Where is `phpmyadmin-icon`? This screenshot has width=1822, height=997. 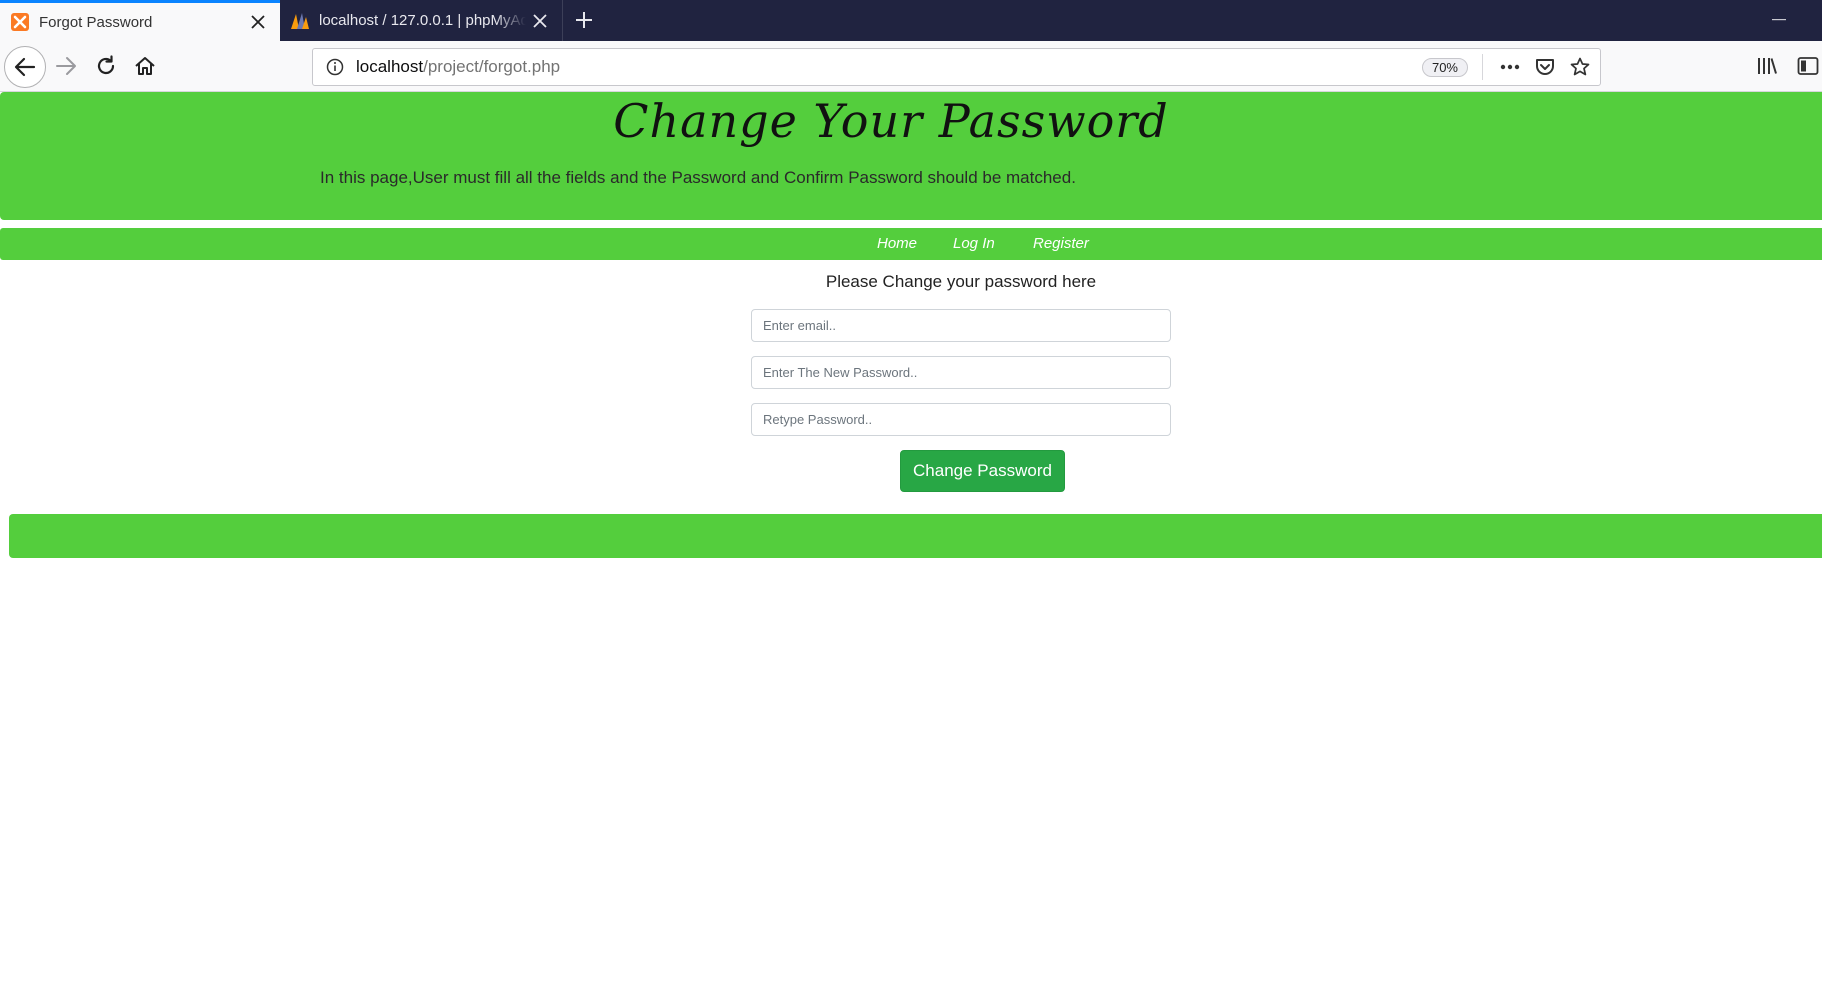 phpmyadmin-icon is located at coordinates (300, 21).